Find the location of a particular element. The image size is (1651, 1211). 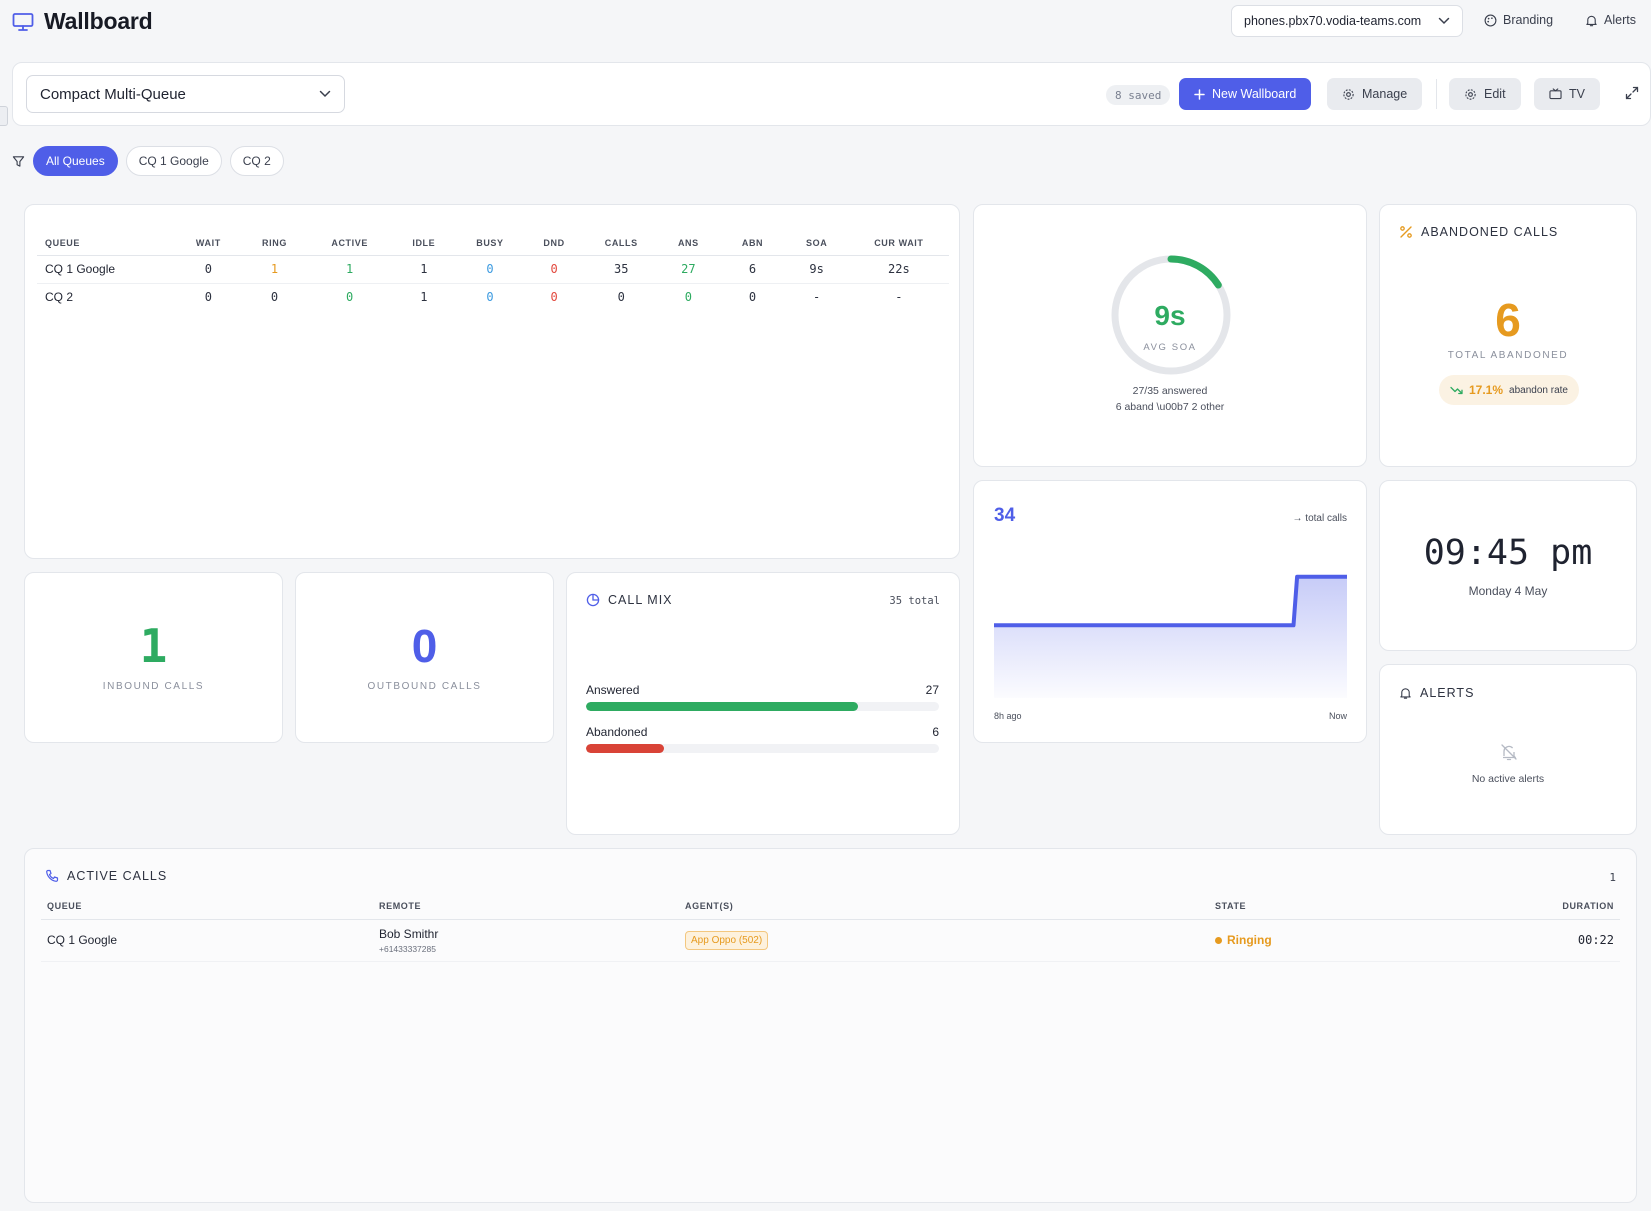

clock-time: 09:45 pm is located at coordinates (1508, 553).